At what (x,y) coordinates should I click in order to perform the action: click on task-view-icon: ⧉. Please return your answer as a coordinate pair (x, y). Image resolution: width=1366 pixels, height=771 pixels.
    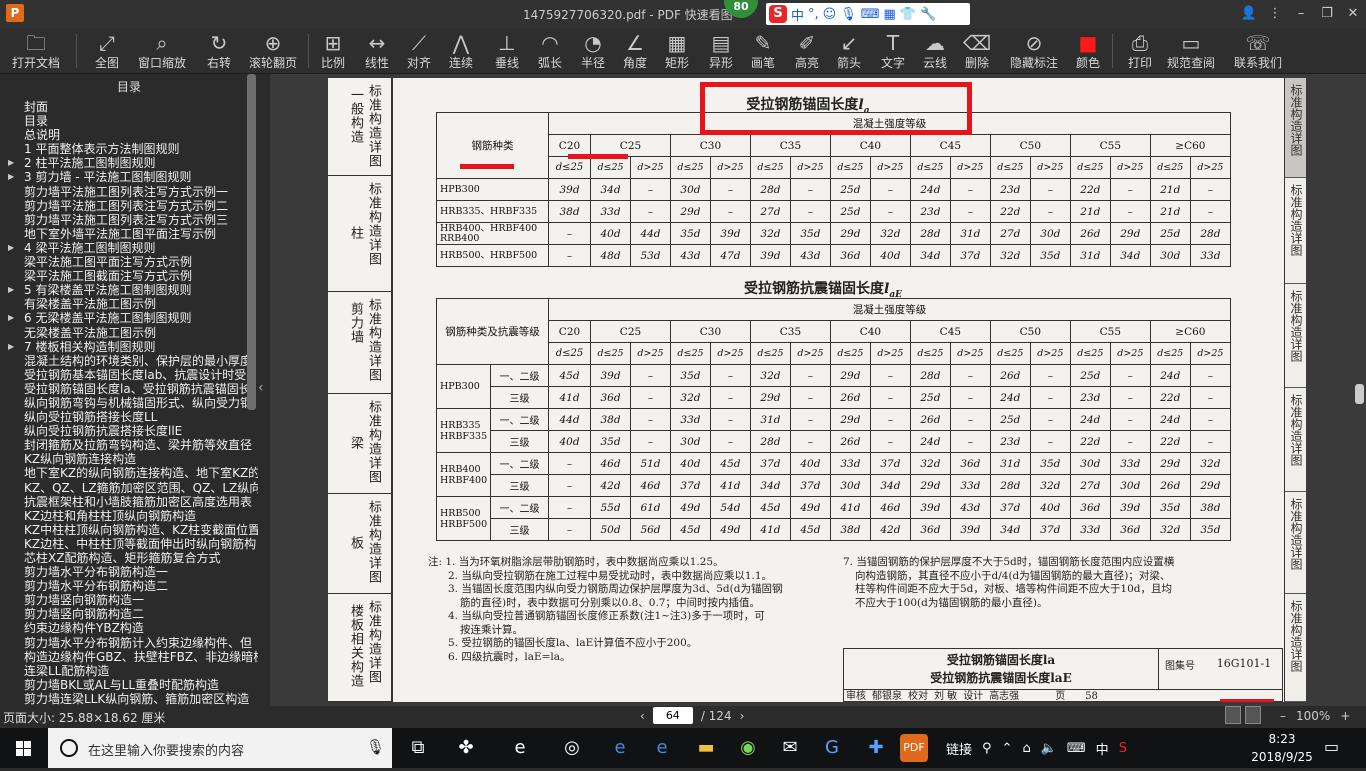
    Looking at the image, I should click on (418, 748).